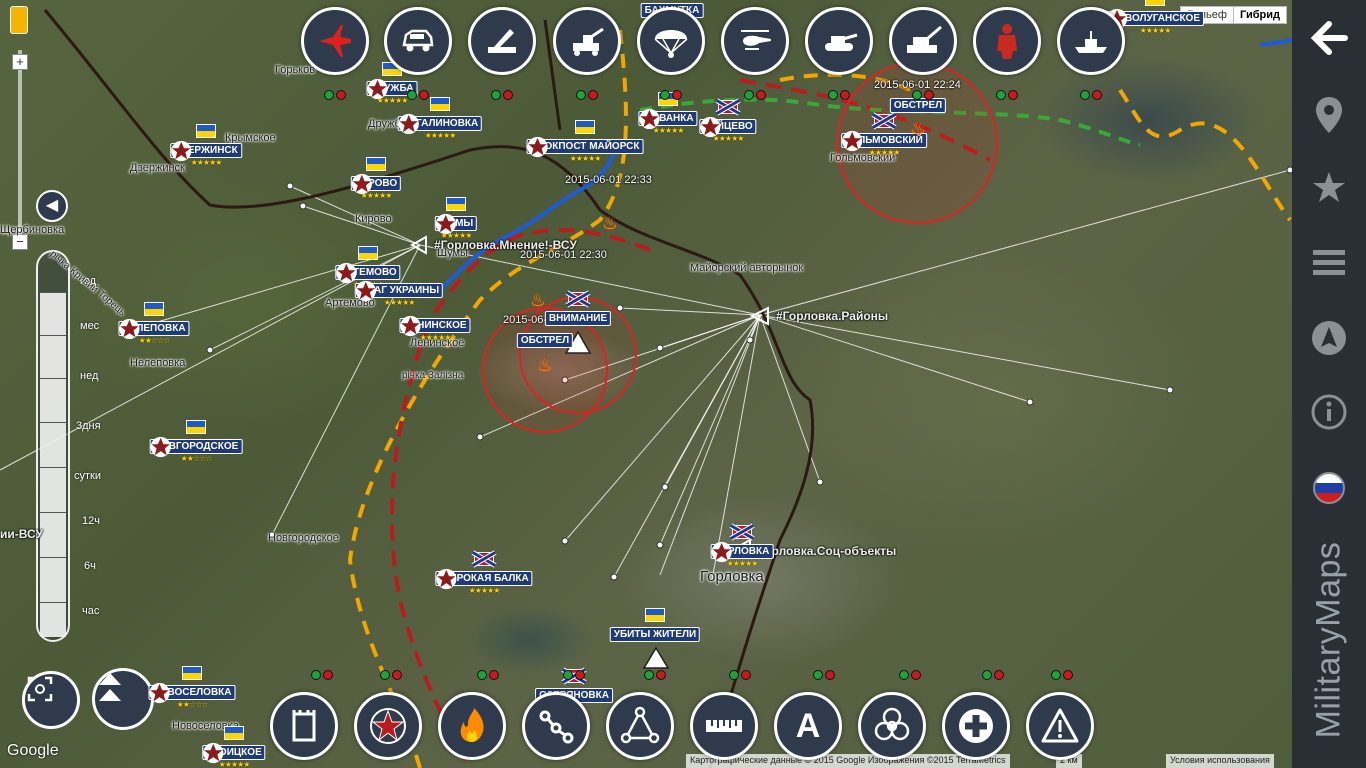 The image size is (1366, 768). I want to click on terms-link: Условия использования, so click(1220, 761).